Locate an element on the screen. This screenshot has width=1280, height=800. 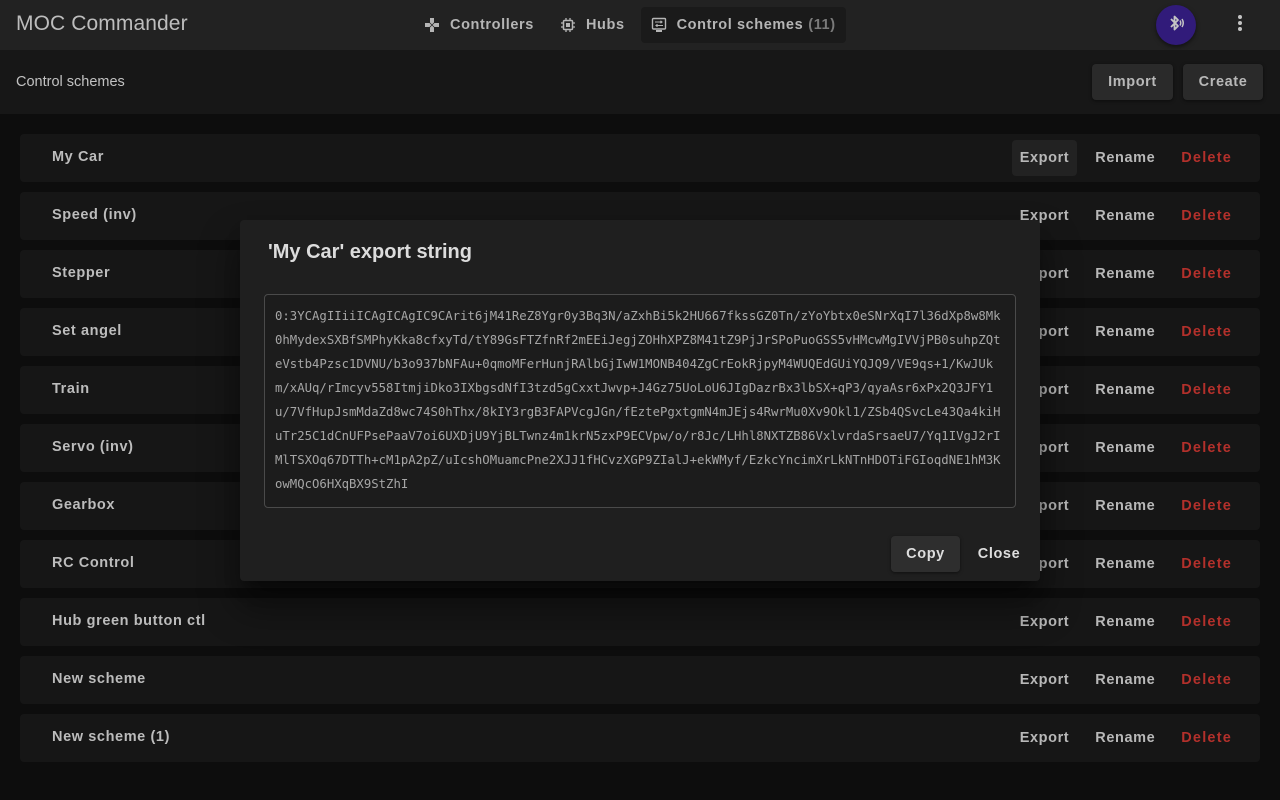
main-nav: Controllers Hubs Control schemes (11) is located at coordinates (633, 25).